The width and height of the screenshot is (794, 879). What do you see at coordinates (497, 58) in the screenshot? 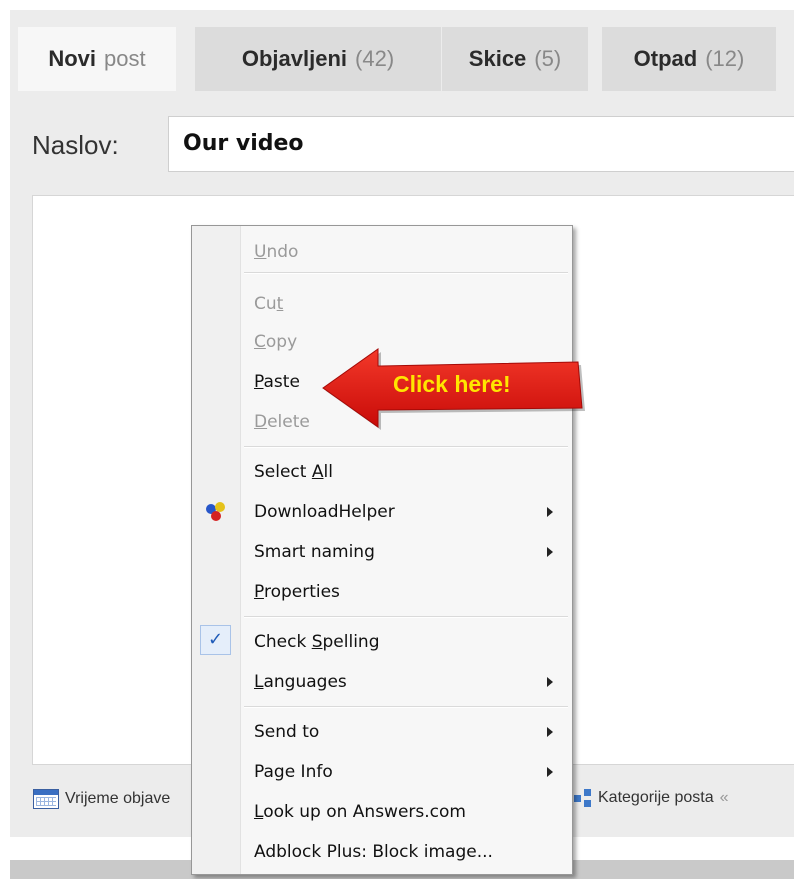
I see `tab-label: Skice` at bounding box center [497, 58].